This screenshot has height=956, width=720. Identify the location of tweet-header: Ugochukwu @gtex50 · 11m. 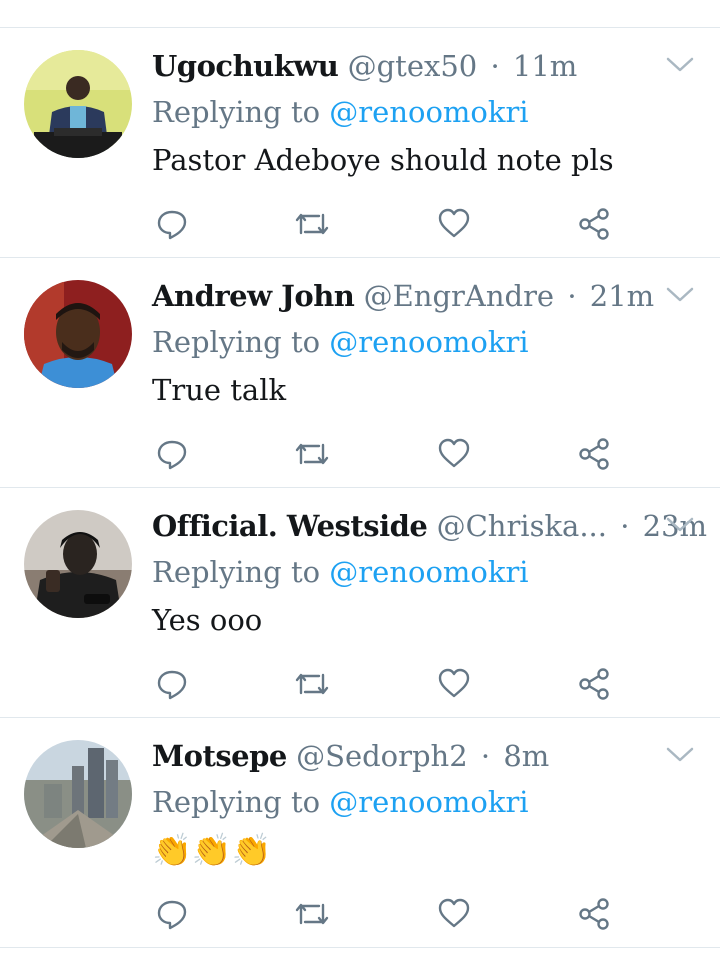
(402, 66).